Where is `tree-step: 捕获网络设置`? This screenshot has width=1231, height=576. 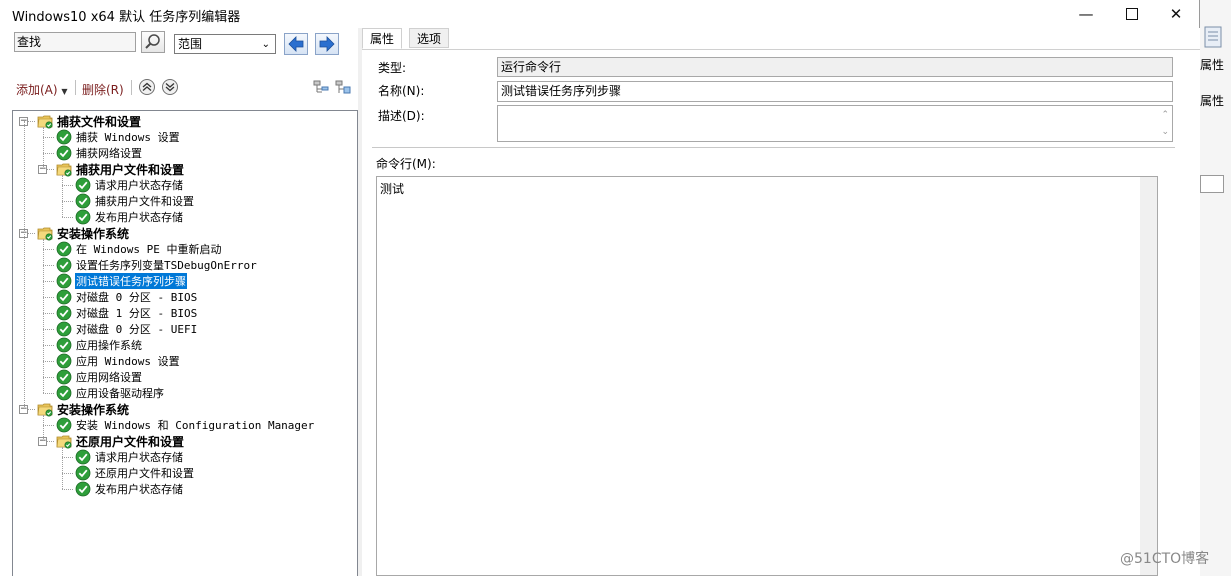 tree-step: 捕获网络设置 is located at coordinates (99, 153).